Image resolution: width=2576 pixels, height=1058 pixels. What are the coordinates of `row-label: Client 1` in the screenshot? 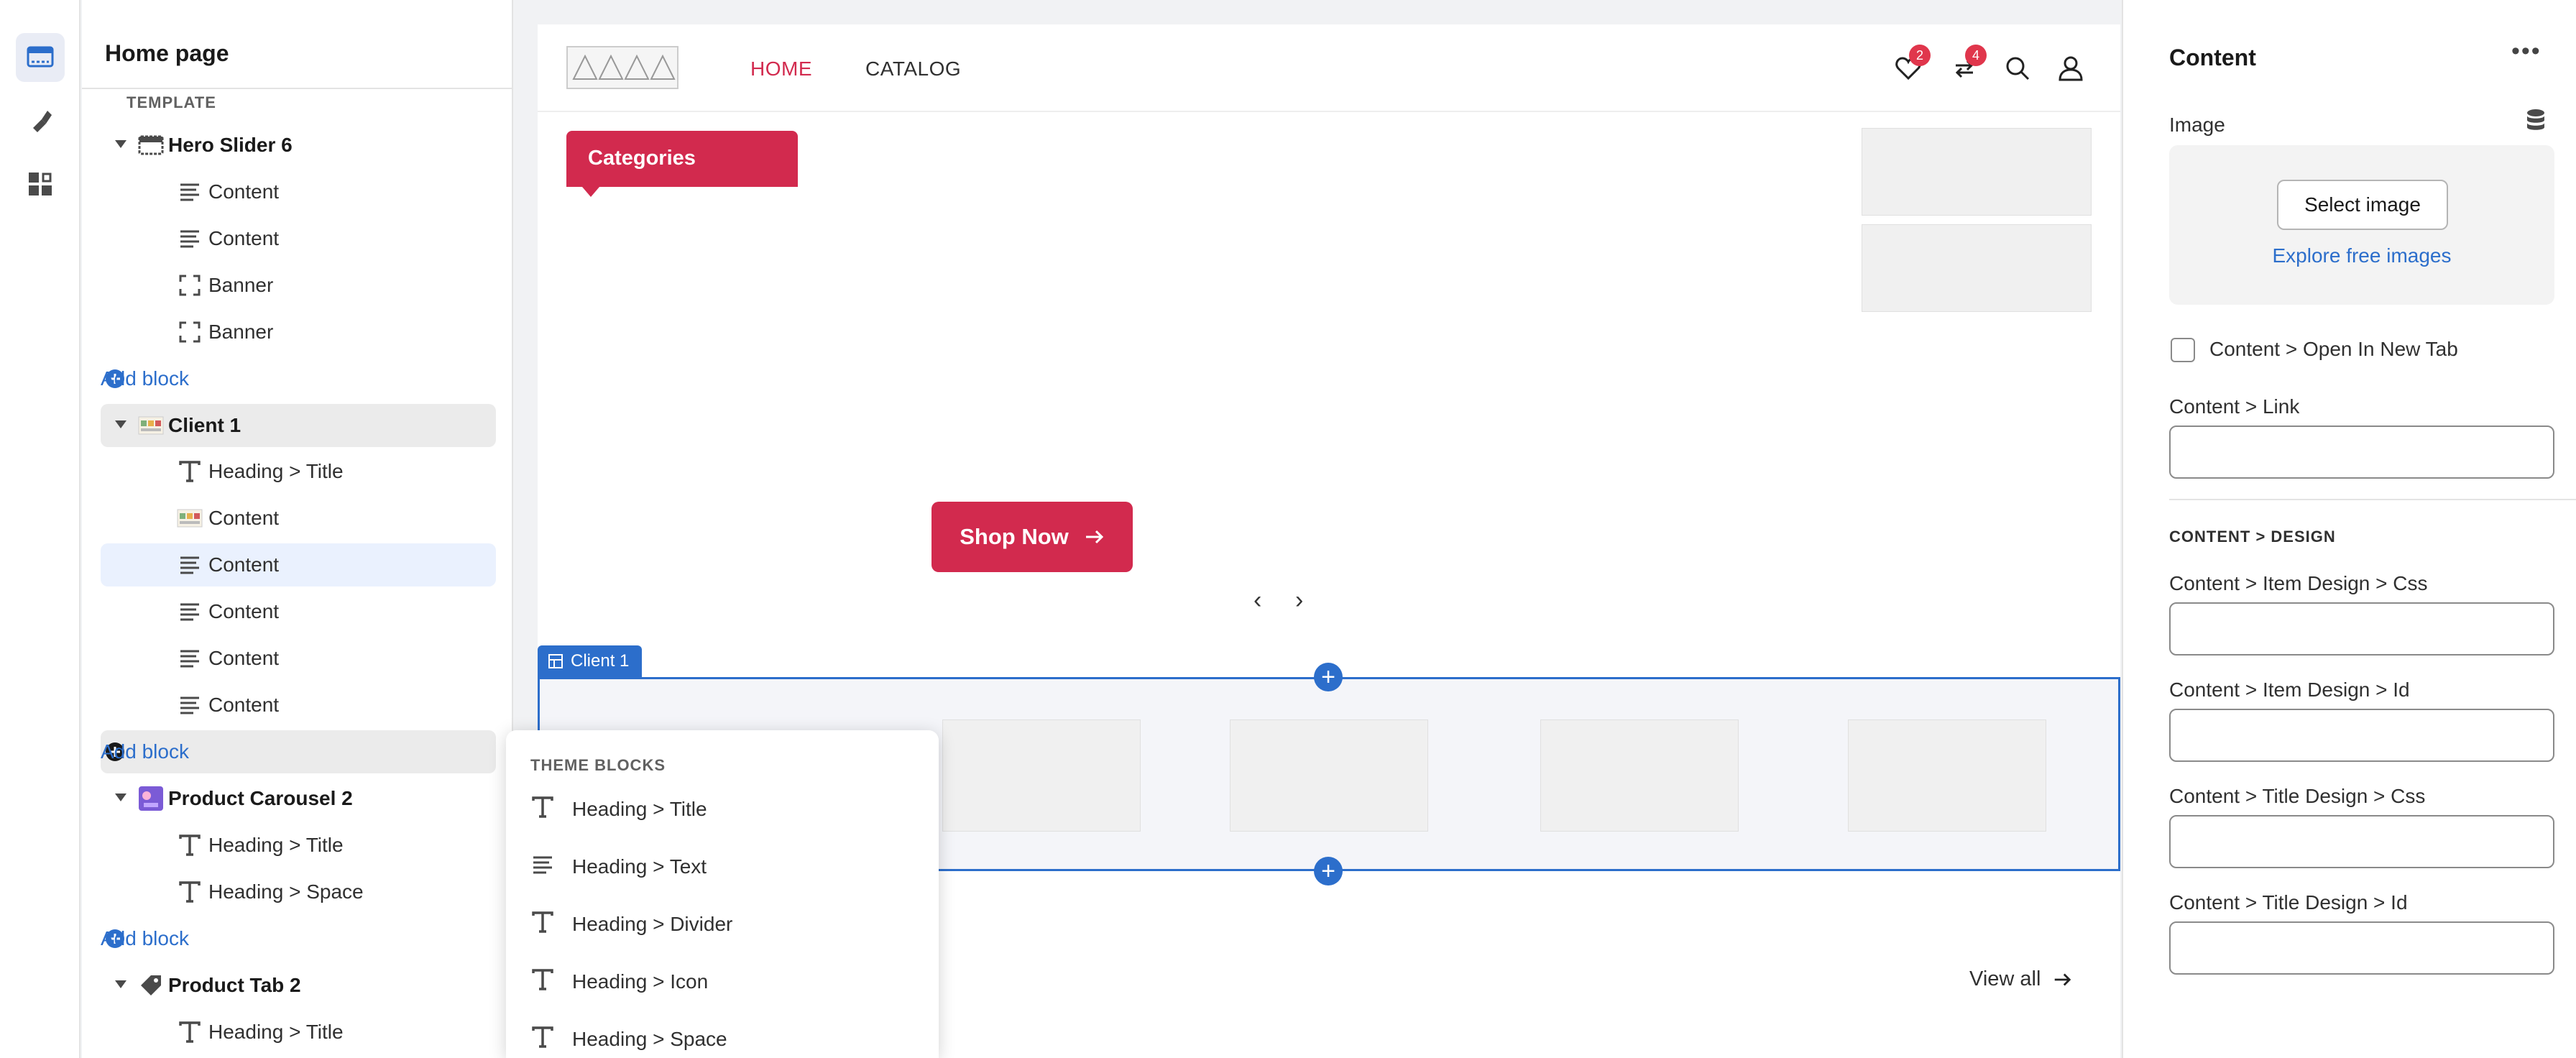 It's located at (205, 425).